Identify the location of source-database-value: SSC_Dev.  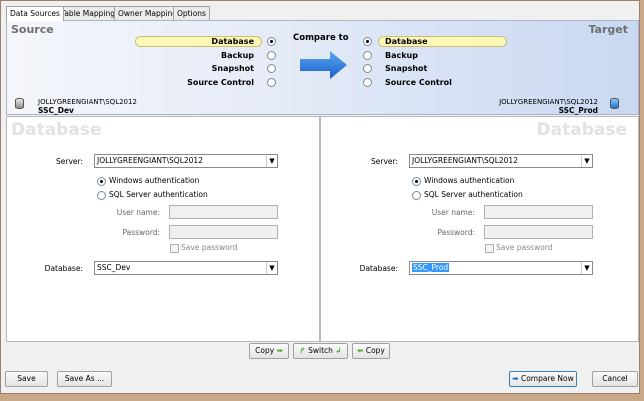
(114, 267).